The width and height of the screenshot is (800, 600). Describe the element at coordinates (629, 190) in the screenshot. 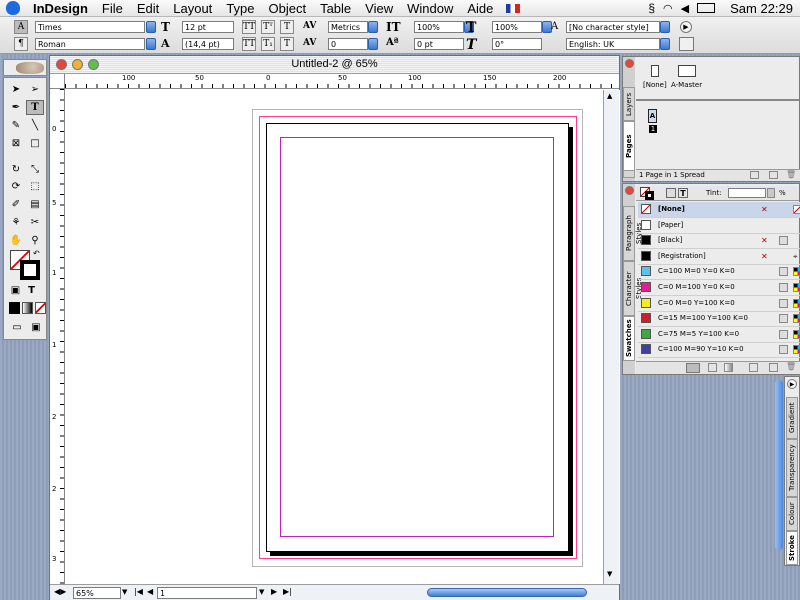

I see `close-swatches-panel-button` at that location.